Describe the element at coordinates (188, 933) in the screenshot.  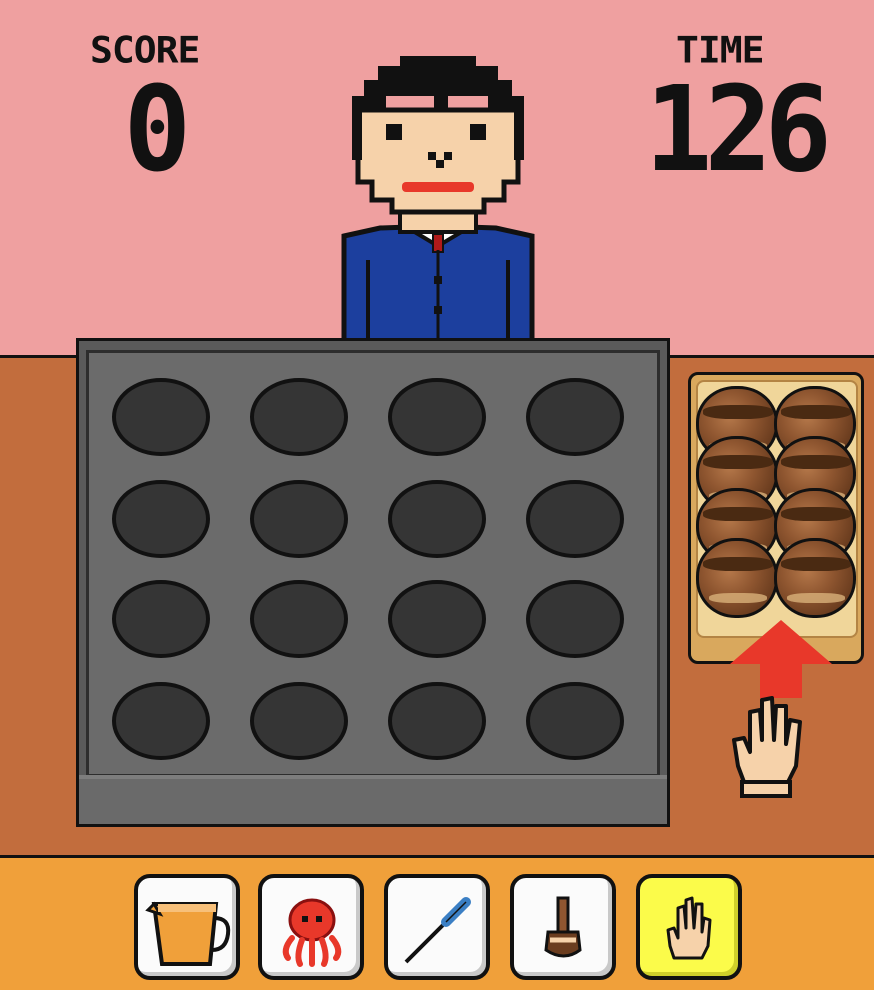
I see `pitcher-icon` at that location.